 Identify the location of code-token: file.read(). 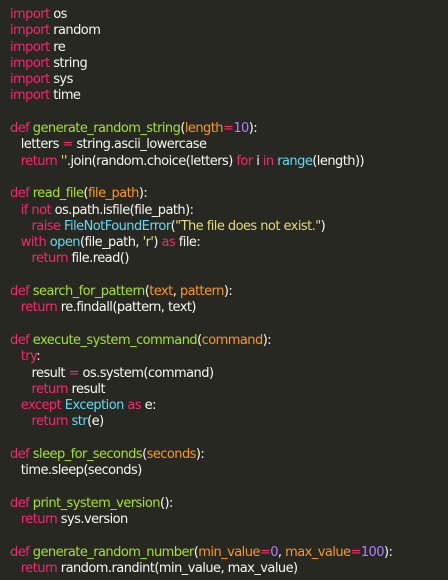
(98, 259).